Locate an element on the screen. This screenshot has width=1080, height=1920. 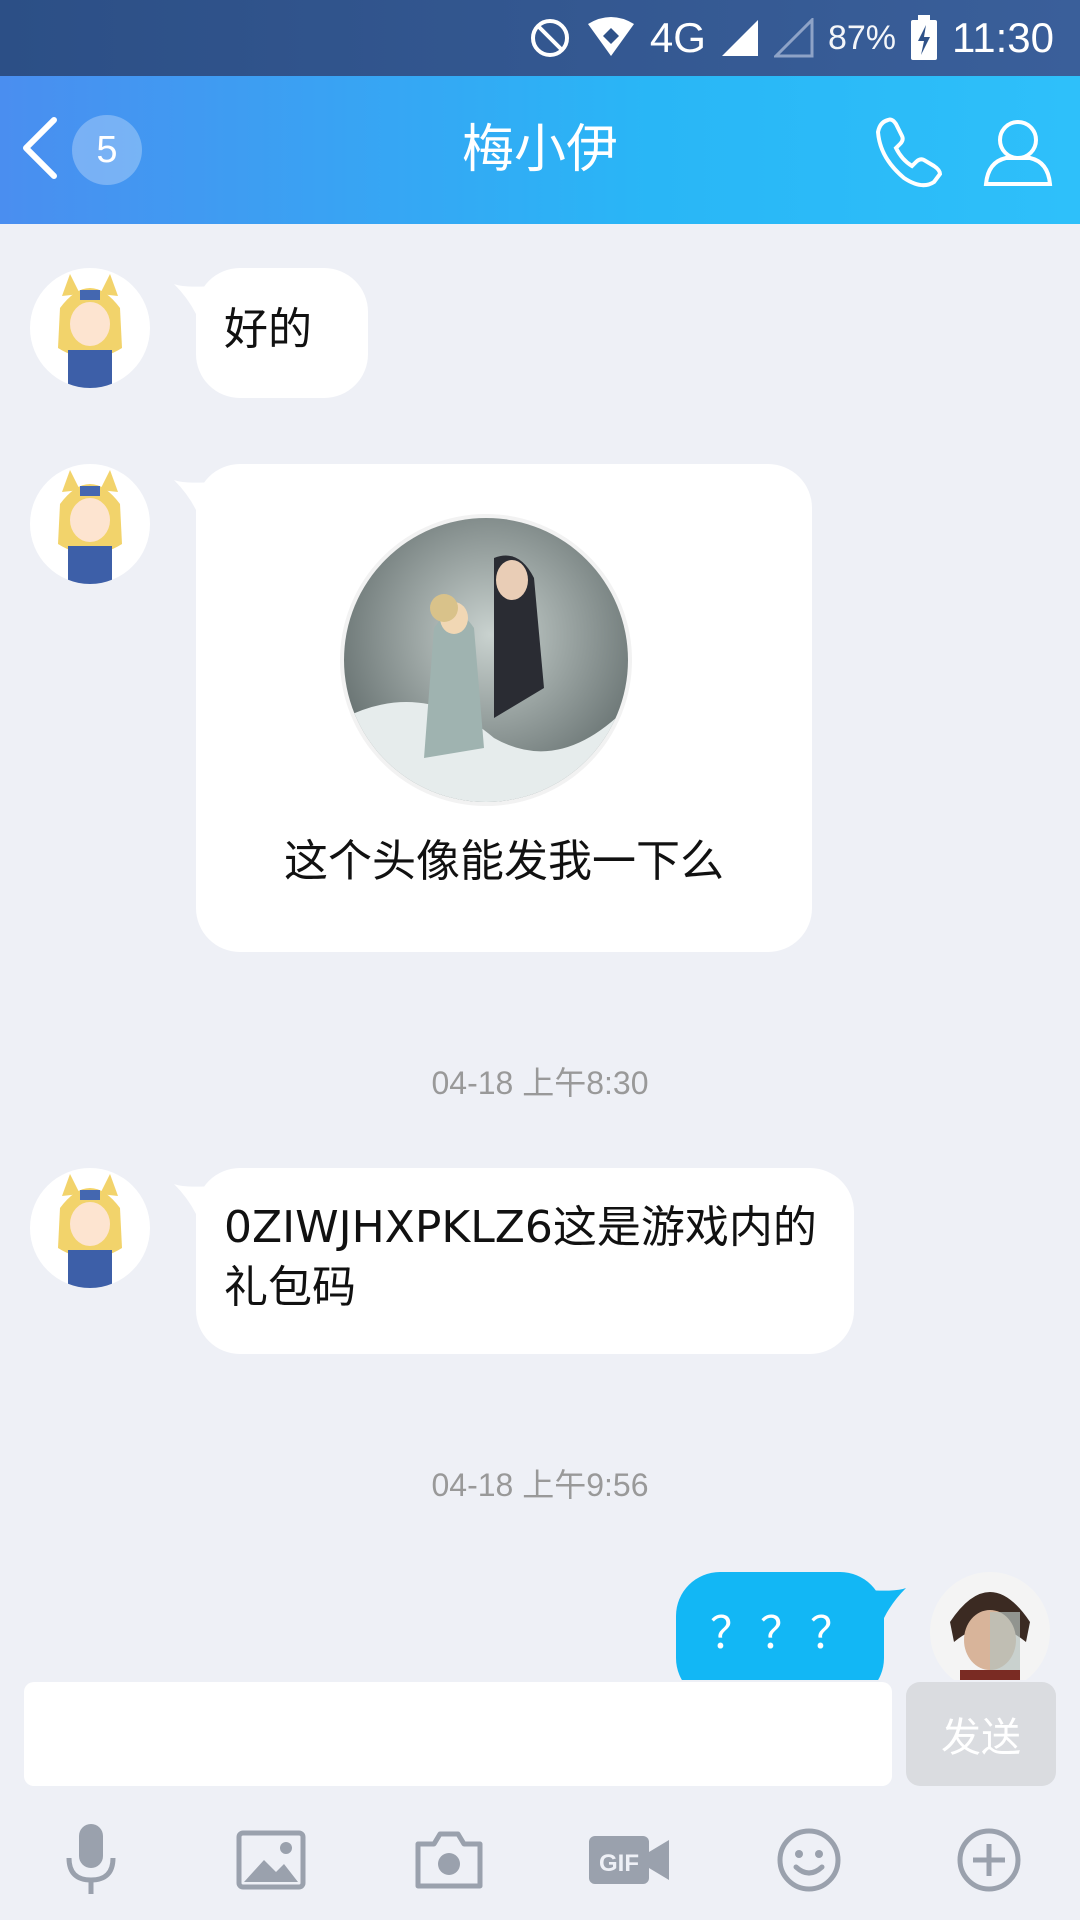
my-avatar is located at coordinates (990, 1626).